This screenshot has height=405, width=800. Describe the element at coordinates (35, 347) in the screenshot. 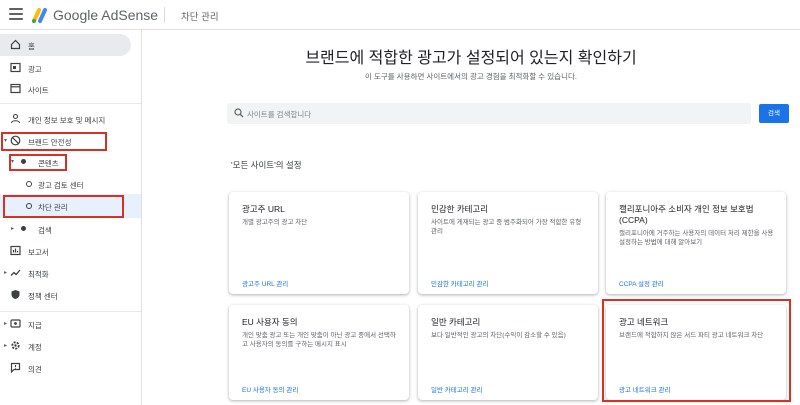

I see `sidebar-item-label: 계정` at that location.